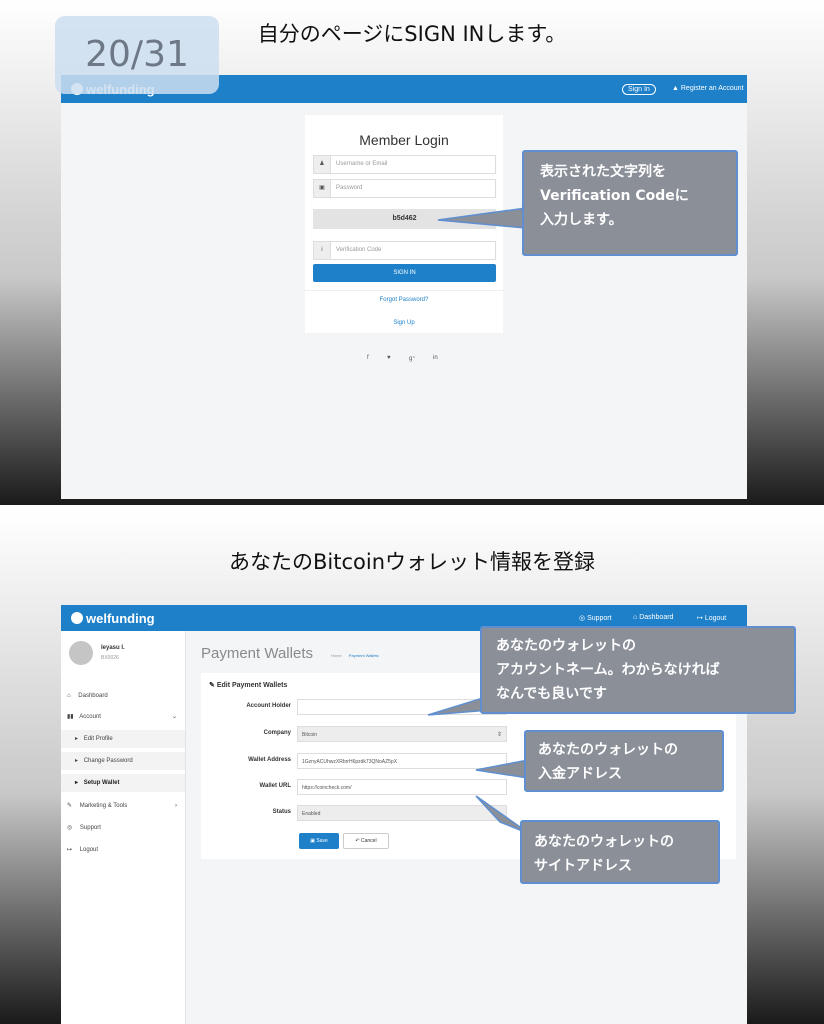 The height and width of the screenshot is (1024, 824). Describe the element at coordinates (620, 852) in the screenshot. I see `site-address-callout: あなたのウォレットの サイトアドレス` at that location.